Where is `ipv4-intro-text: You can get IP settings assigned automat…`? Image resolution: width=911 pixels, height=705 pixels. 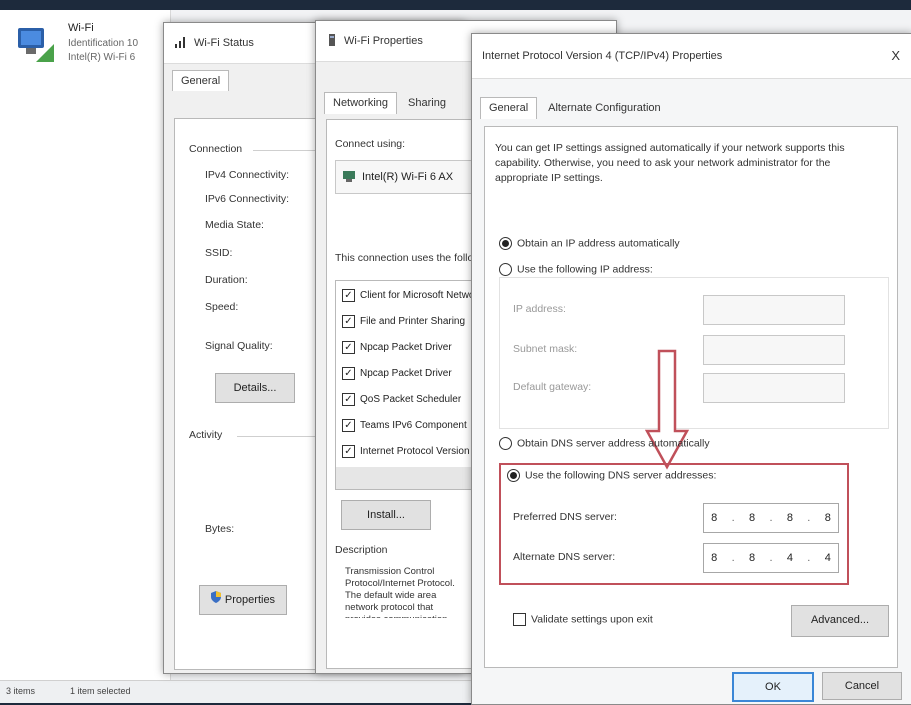
ipv4-intro-text: You can get IP settings assigned automat… is located at coordinates (670, 163).